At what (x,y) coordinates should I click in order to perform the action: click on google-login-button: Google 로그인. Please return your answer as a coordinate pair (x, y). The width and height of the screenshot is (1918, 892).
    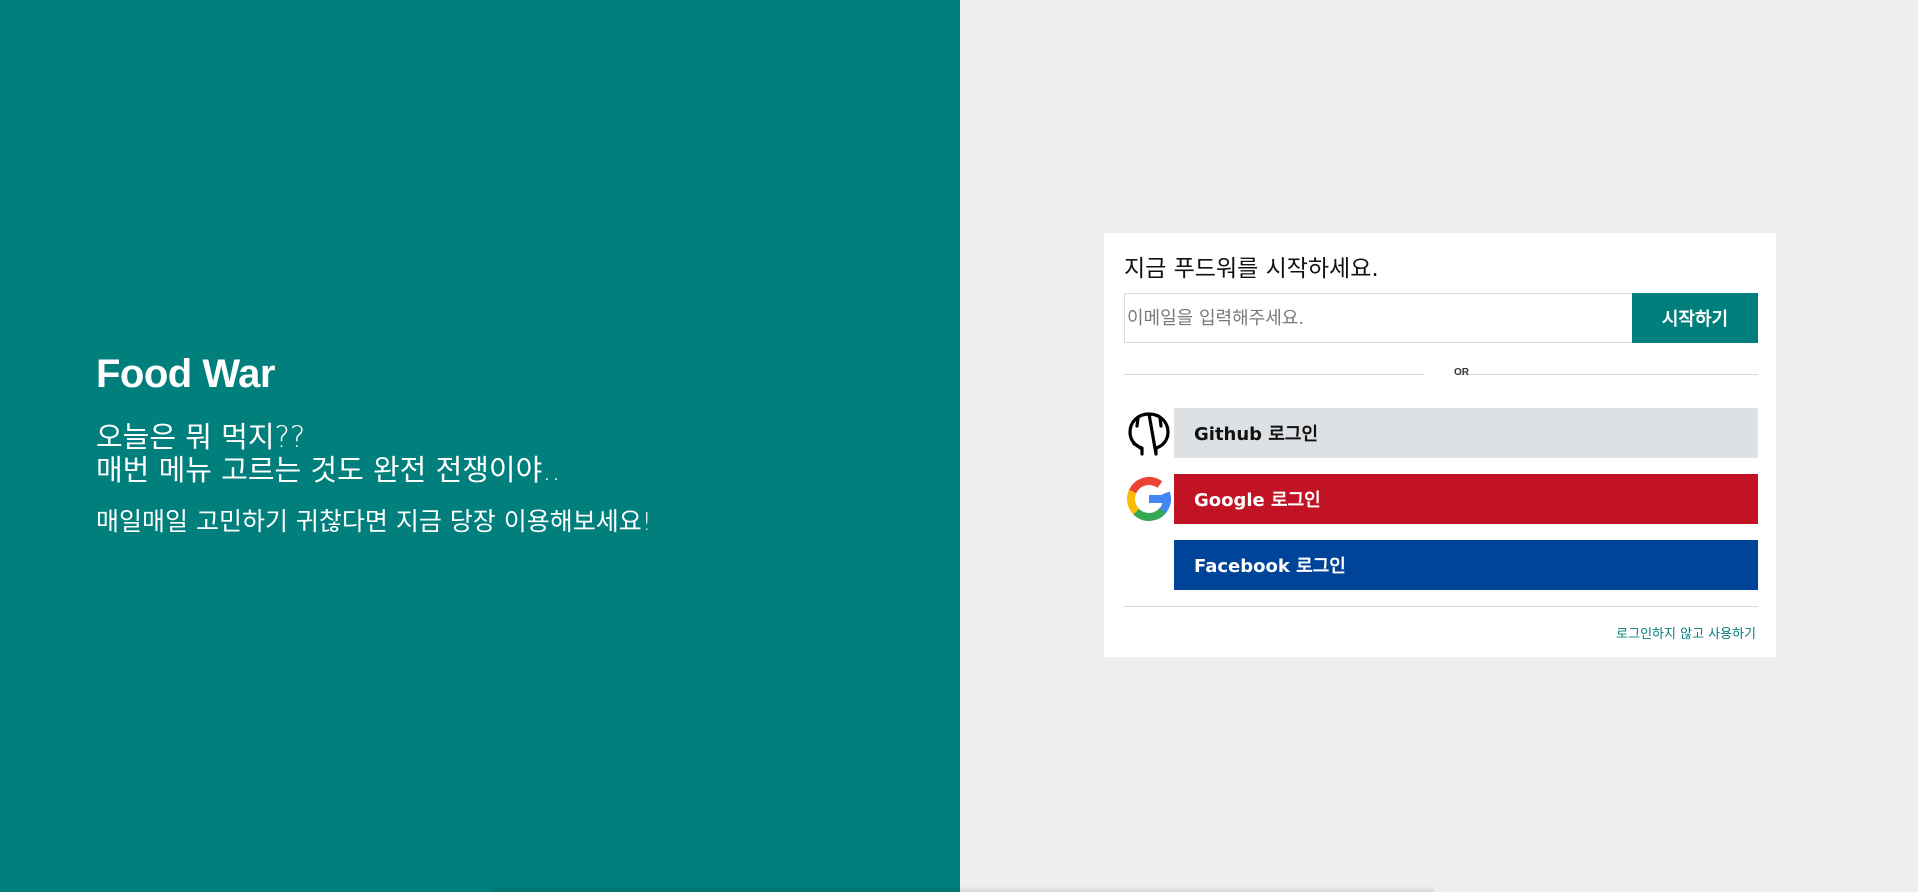
    Looking at the image, I should click on (1466, 499).